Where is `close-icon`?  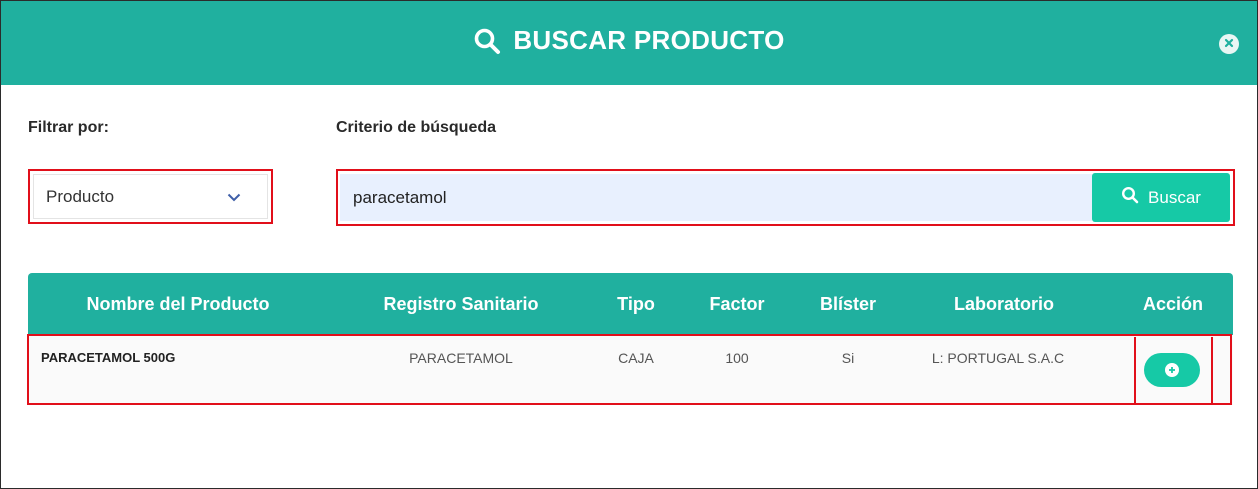
close-icon is located at coordinates (1229, 44).